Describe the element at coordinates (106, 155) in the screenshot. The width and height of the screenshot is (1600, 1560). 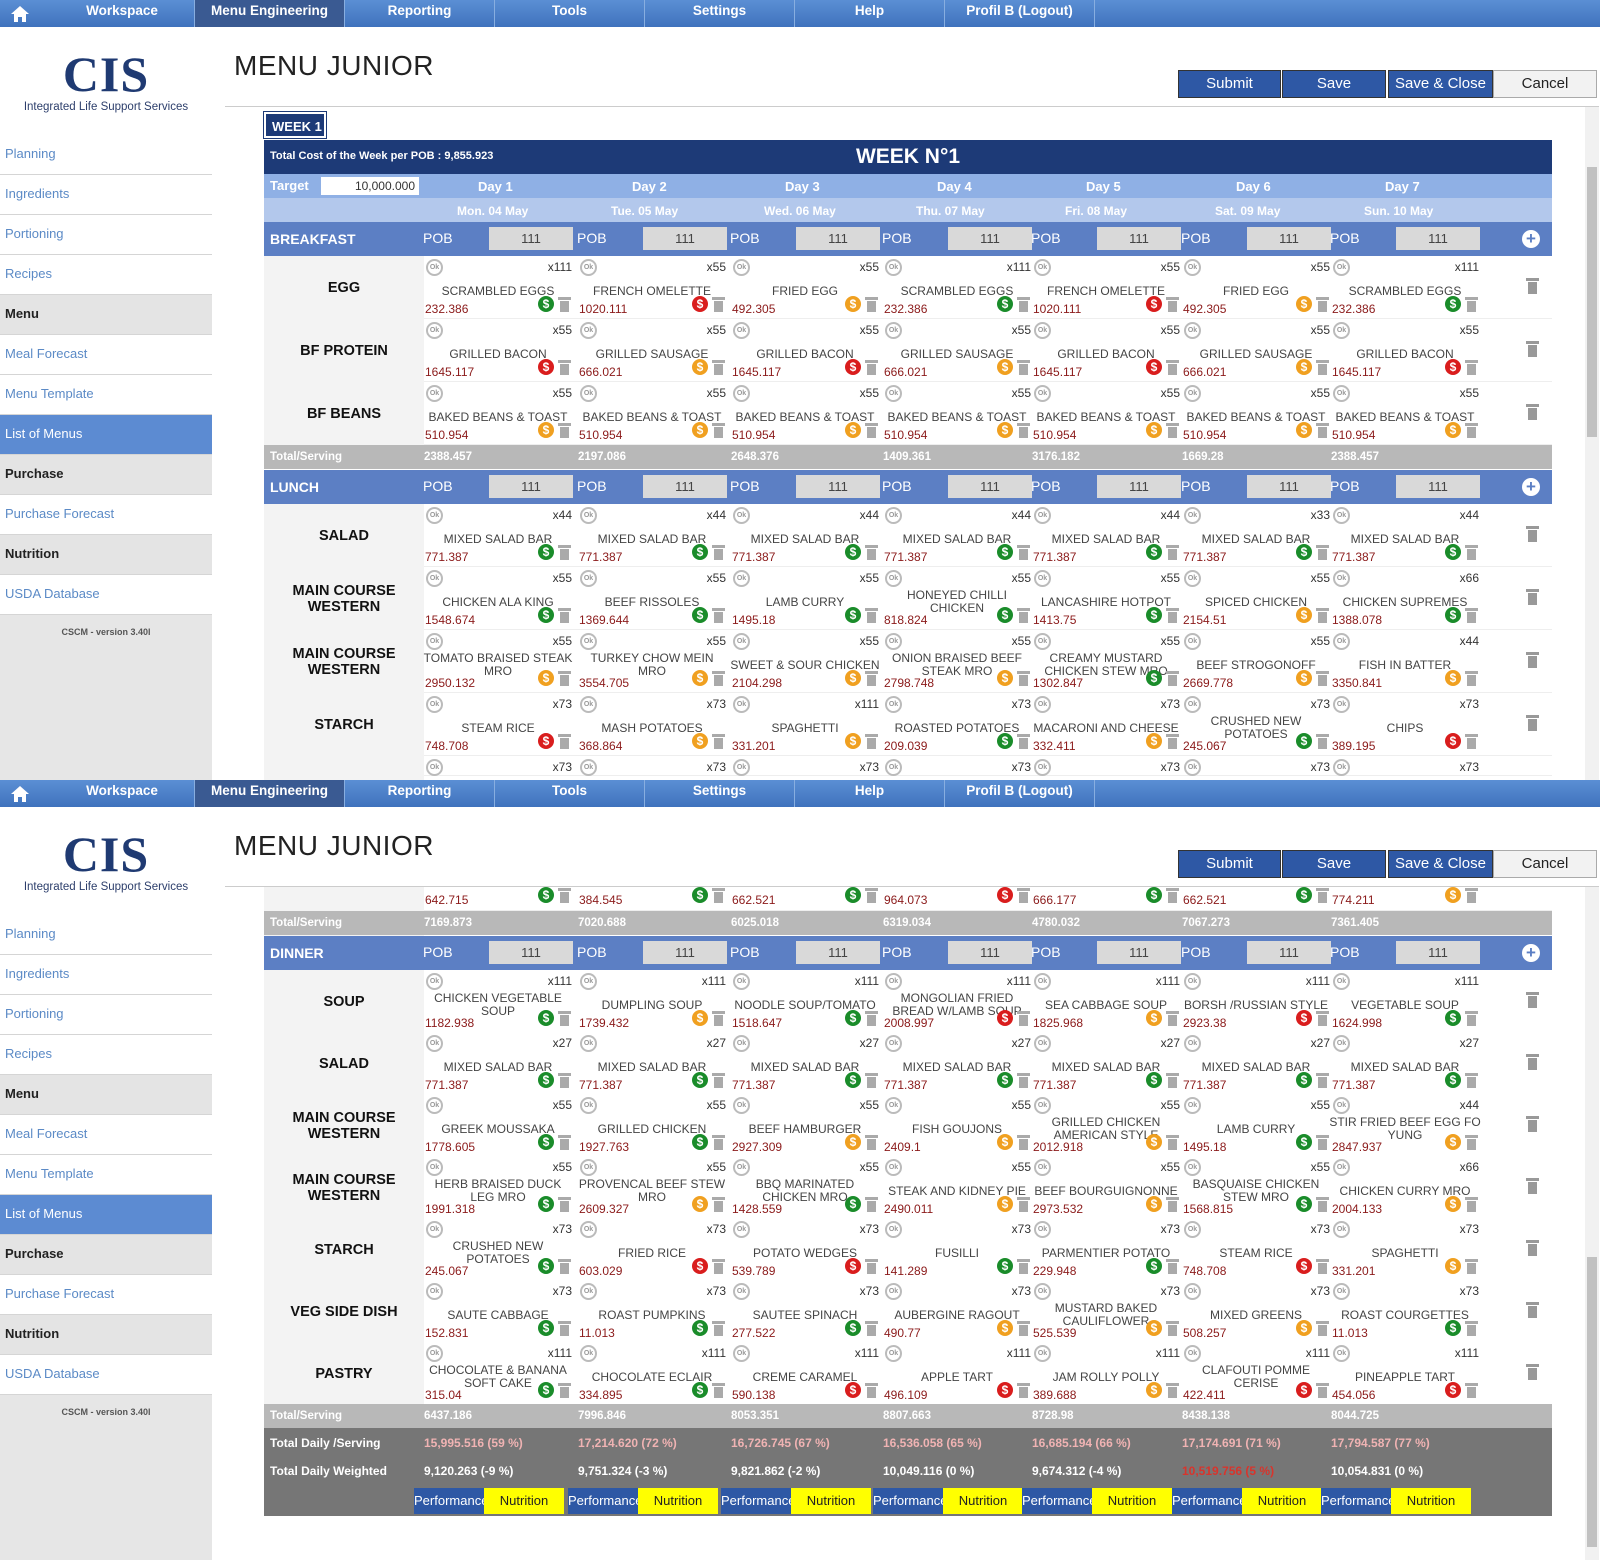
I see `sidebar-item-planning: Planning` at that location.